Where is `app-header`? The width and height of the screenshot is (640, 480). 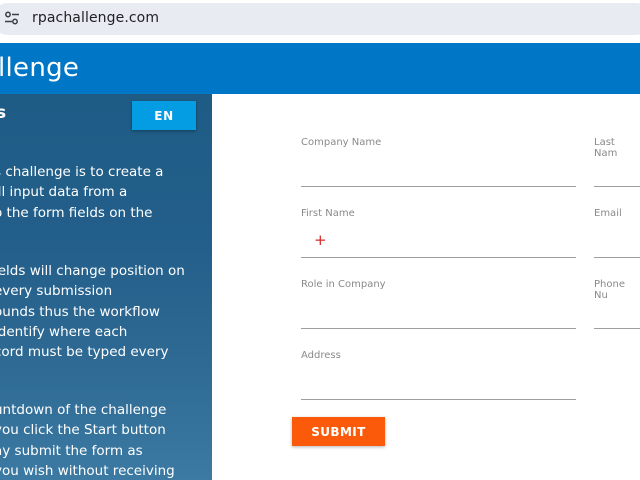 app-header is located at coordinates (320, 68).